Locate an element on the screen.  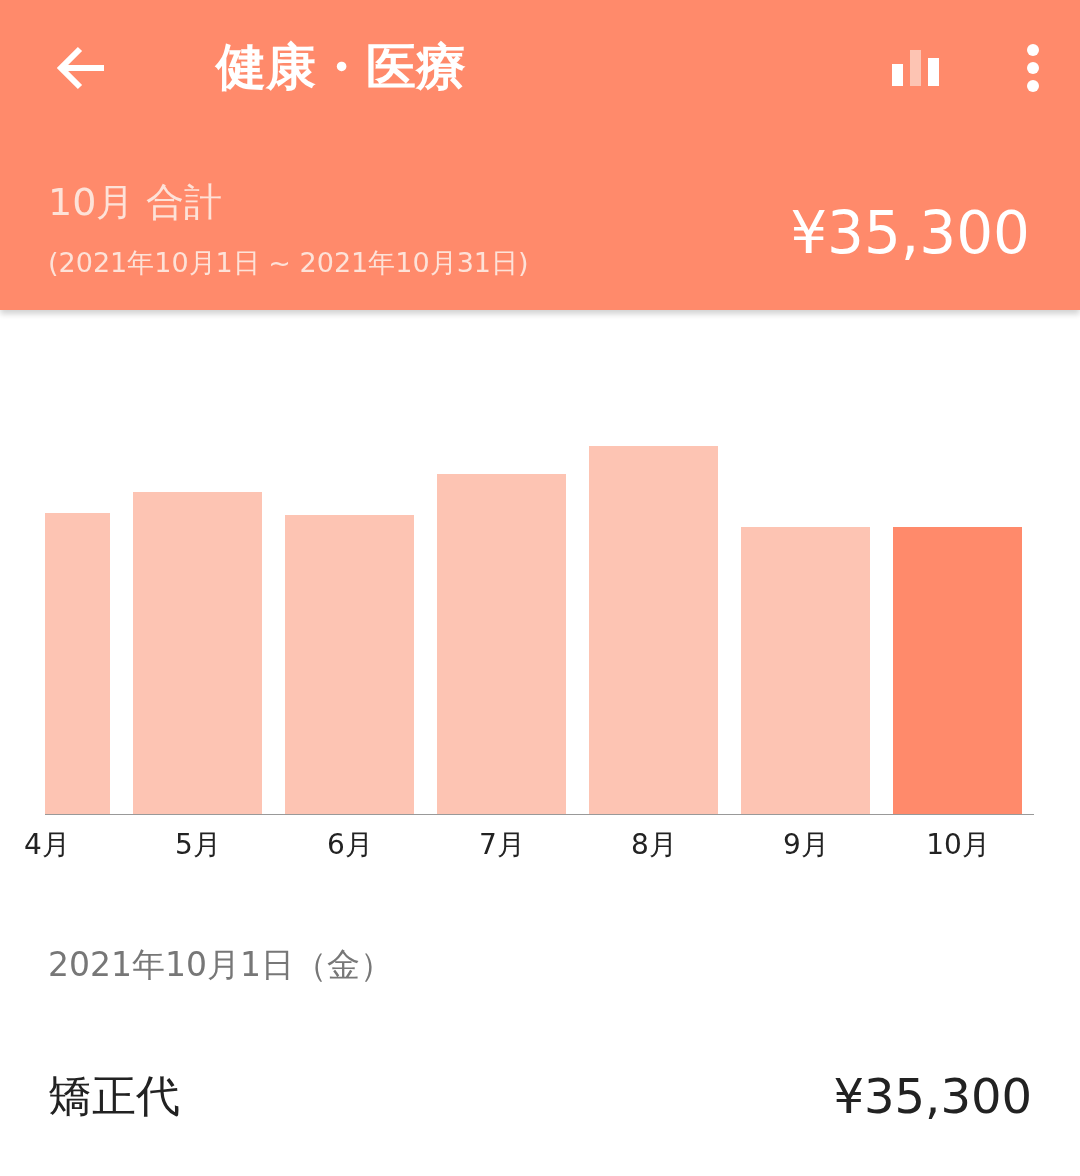
more-button is located at coordinates (1033, 67).